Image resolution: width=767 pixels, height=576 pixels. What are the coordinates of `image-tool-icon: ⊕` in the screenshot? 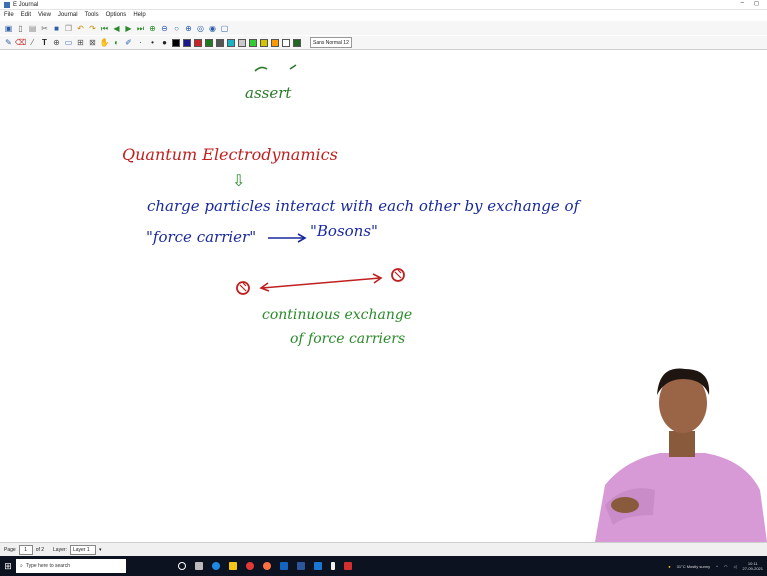 It's located at (56, 42).